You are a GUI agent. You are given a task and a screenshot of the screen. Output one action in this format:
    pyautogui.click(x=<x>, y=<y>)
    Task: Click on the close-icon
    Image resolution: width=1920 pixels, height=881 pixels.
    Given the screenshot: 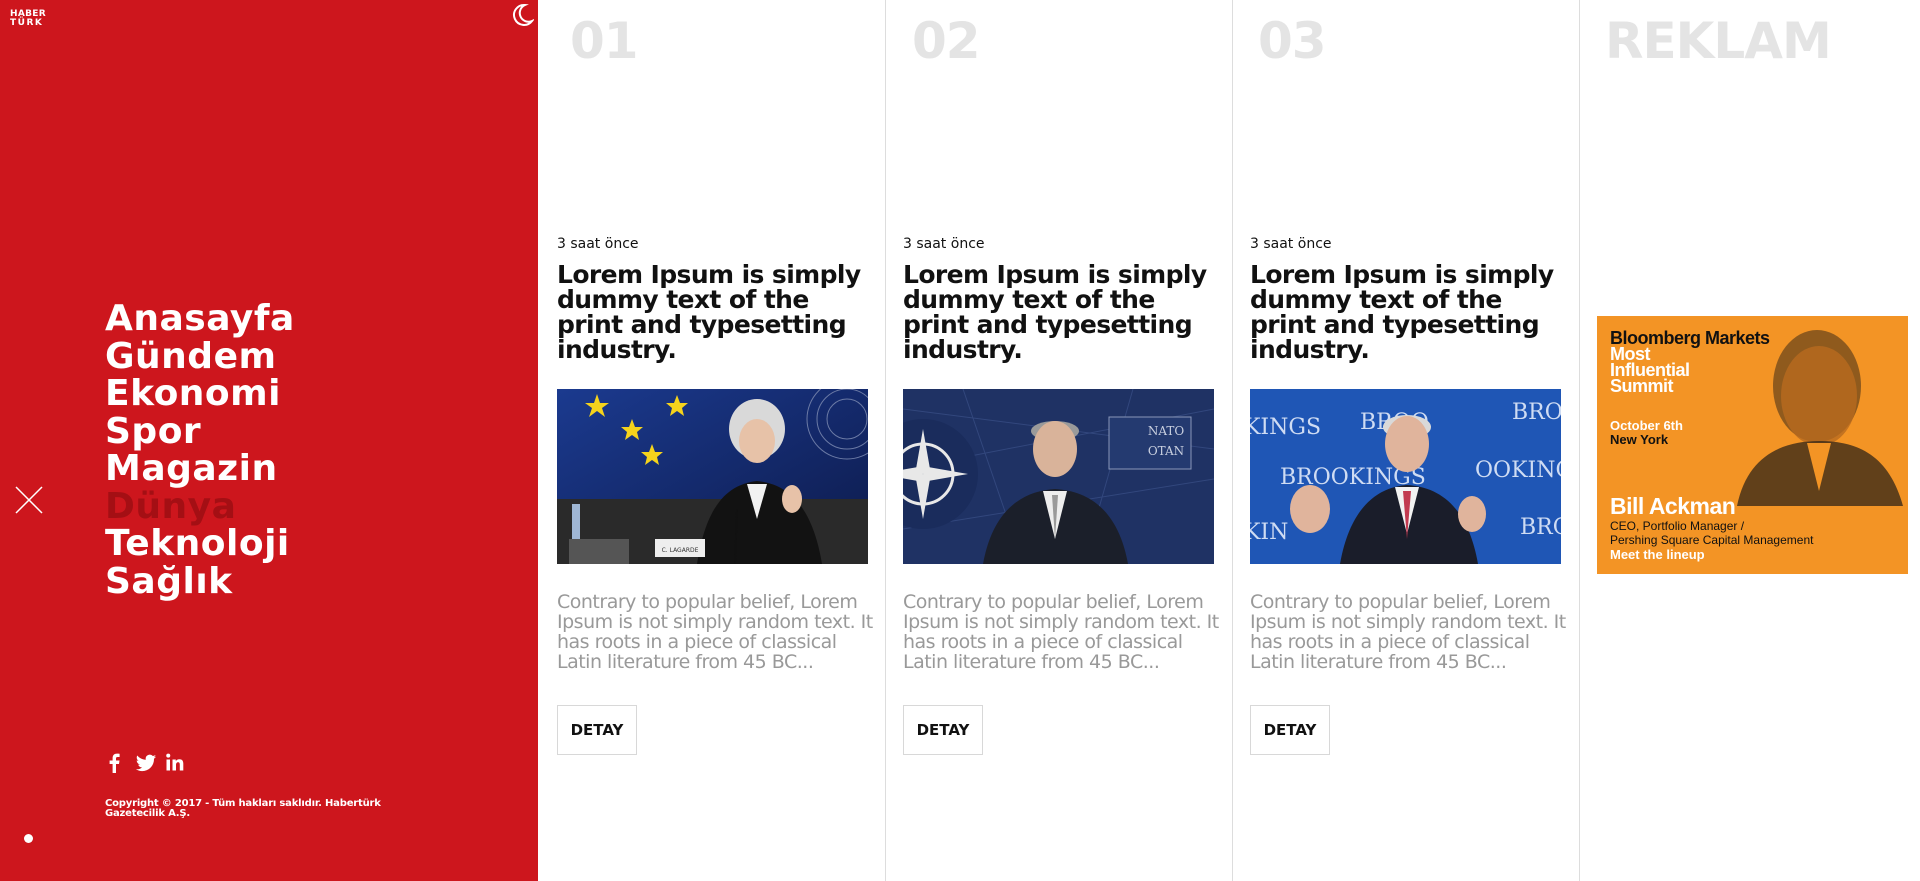 What is the action you would take?
    pyautogui.click(x=29, y=500)
    